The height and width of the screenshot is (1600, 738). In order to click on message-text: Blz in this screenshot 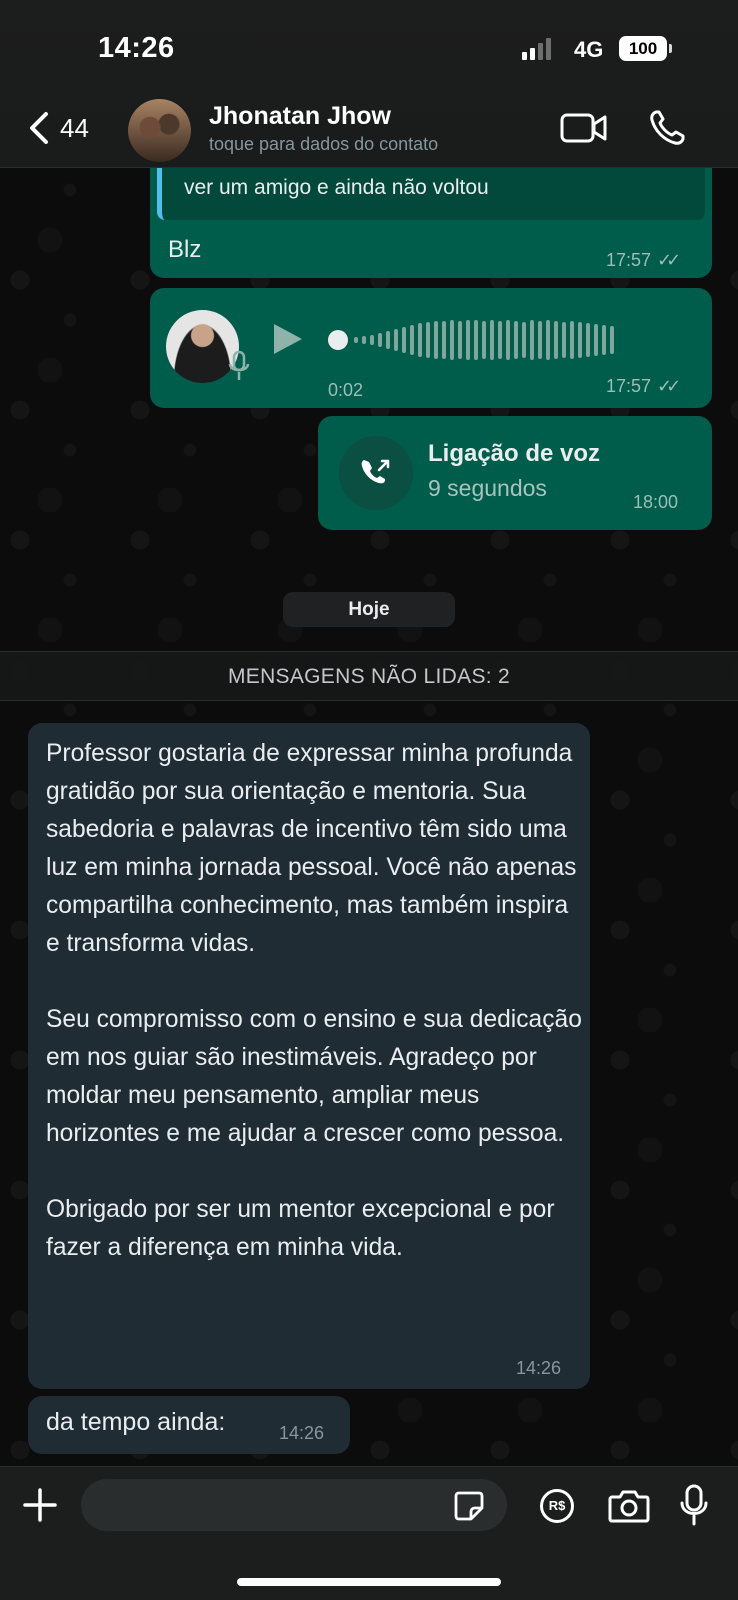, I will do `click(185, 249)`.